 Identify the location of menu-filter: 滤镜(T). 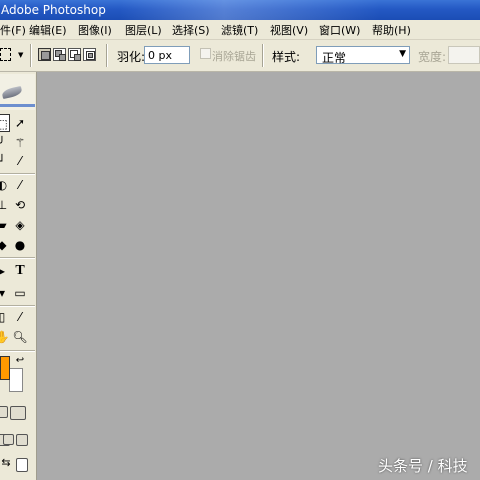
(239, 30).